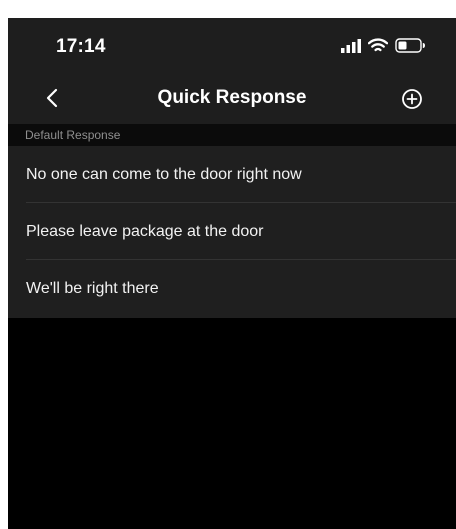 This screenshot has width=456, height=529. I want to click on list-item: No one can come to the door right now, so click(232, 174).